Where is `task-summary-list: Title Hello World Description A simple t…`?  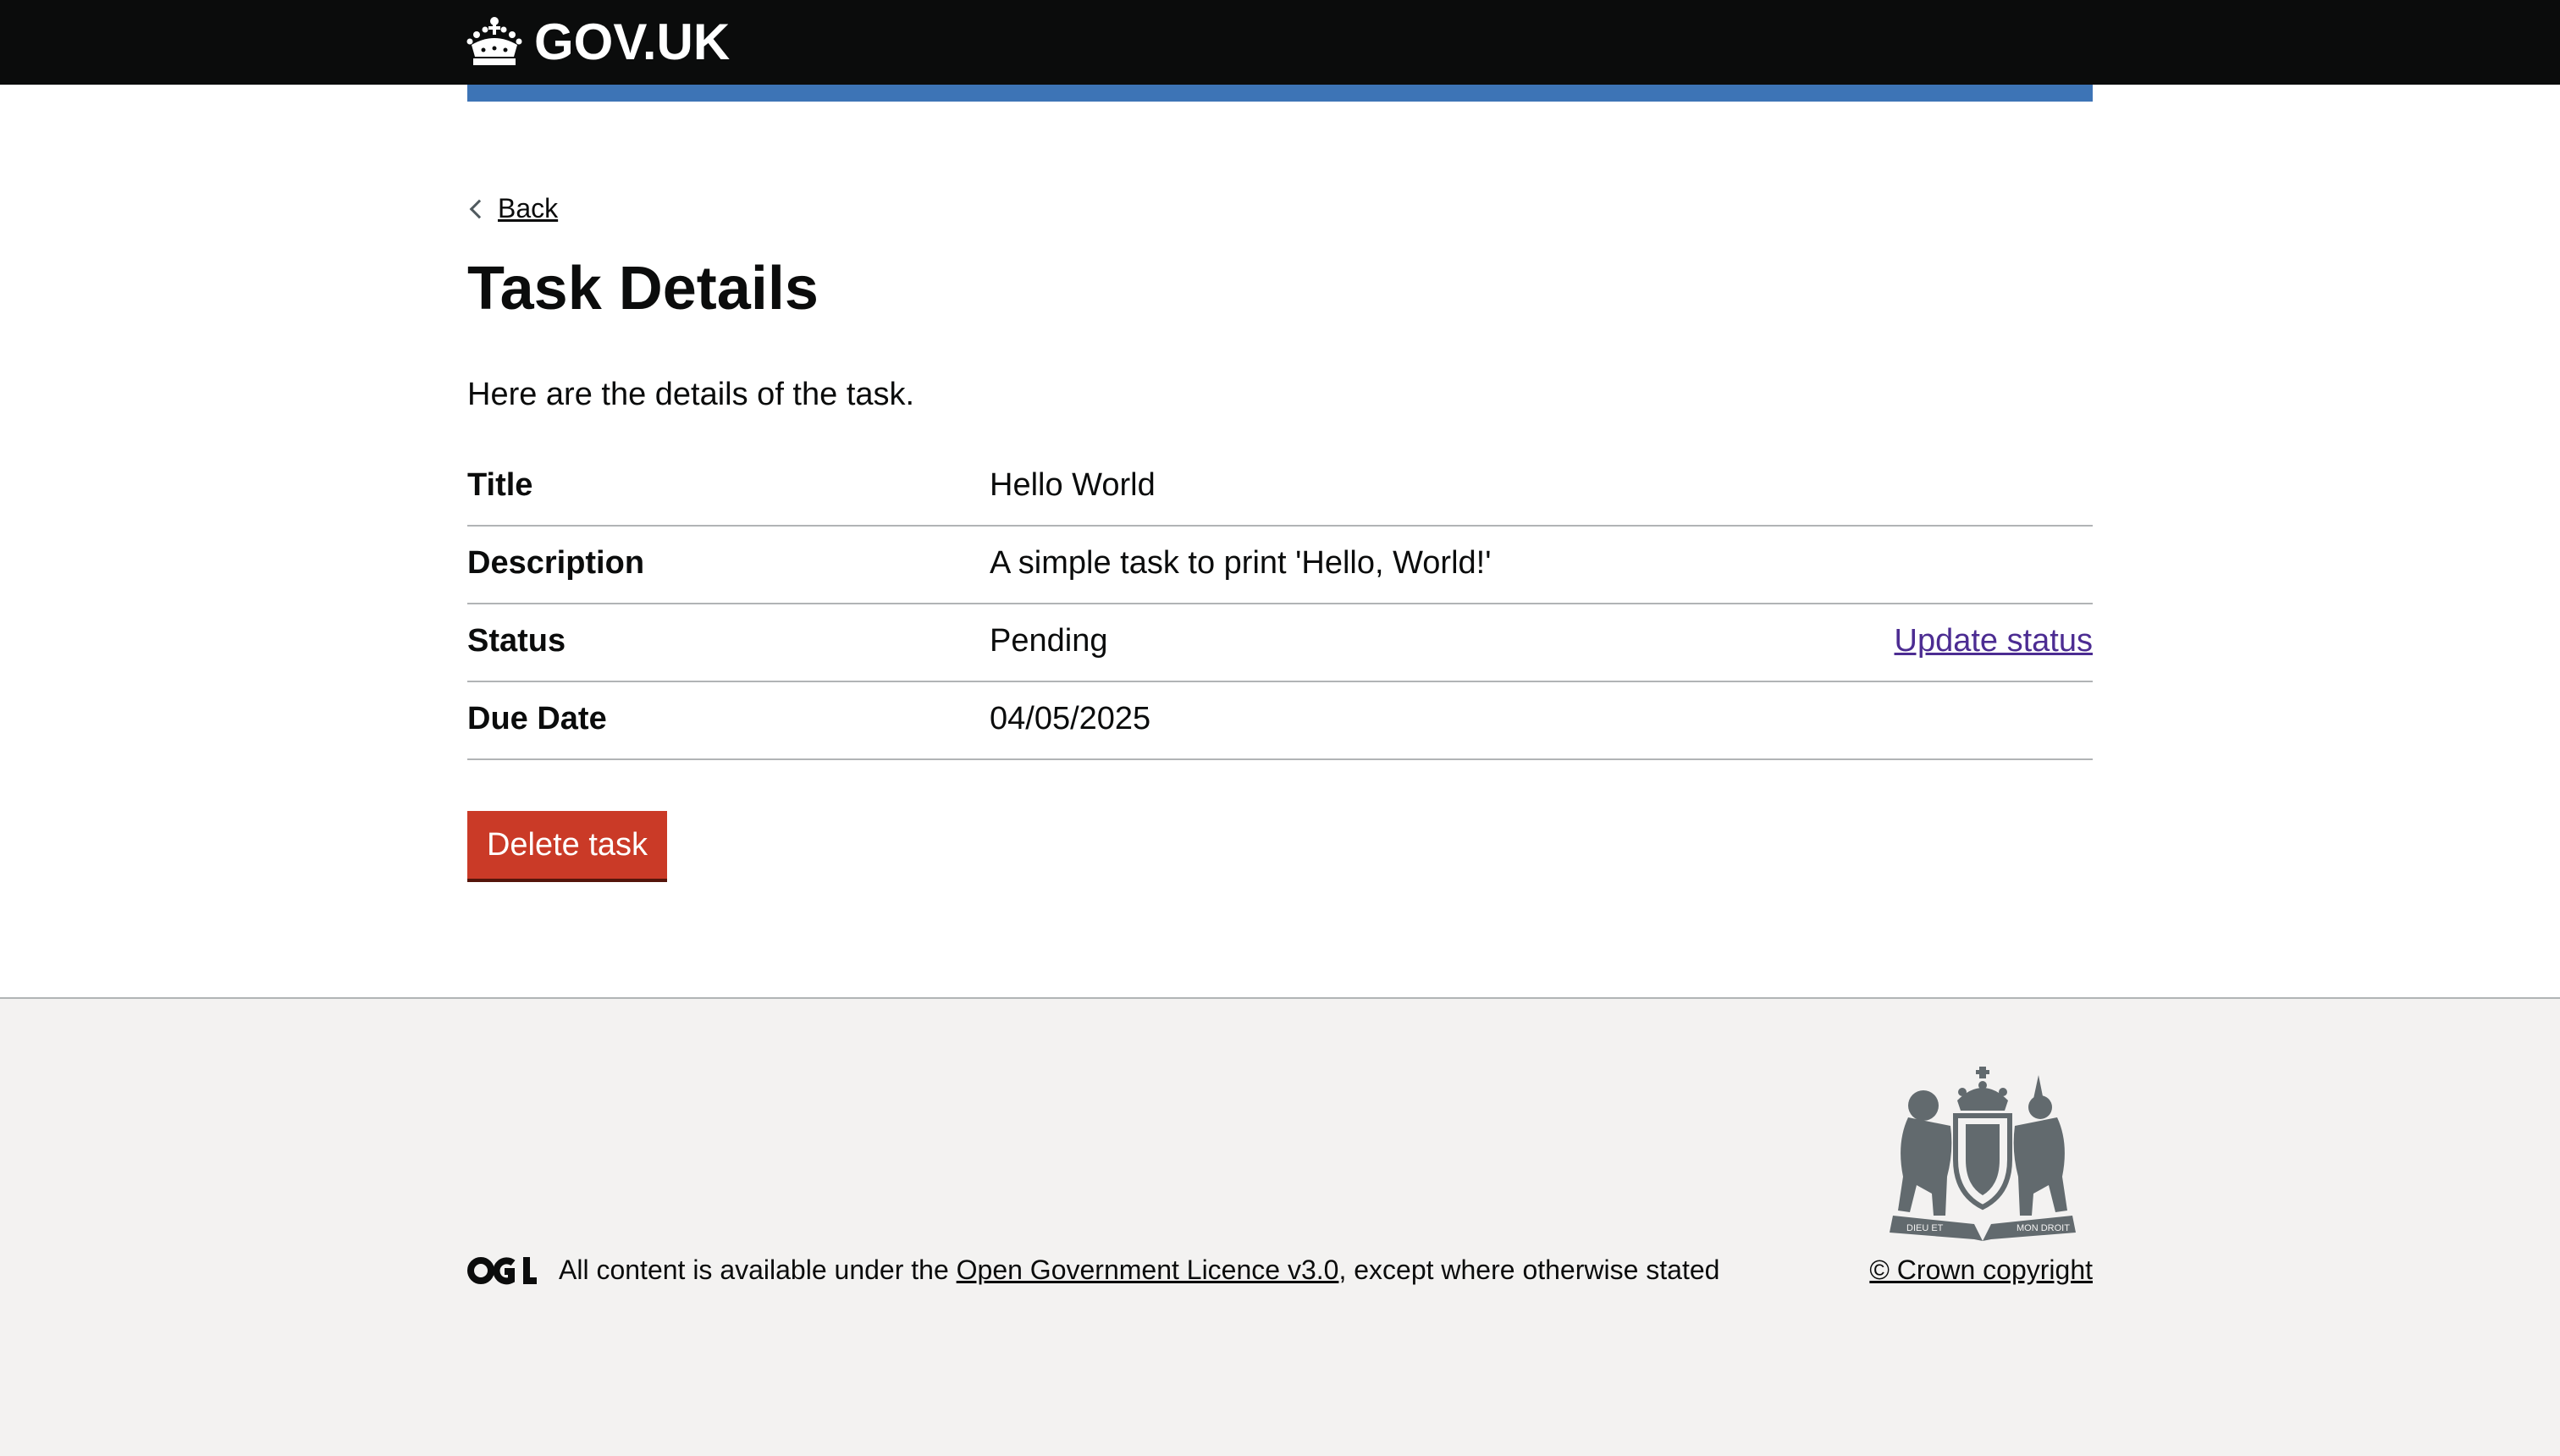 task-summary-list: Title Hello World Description A simple t… is located at coordinates (1280, 604).